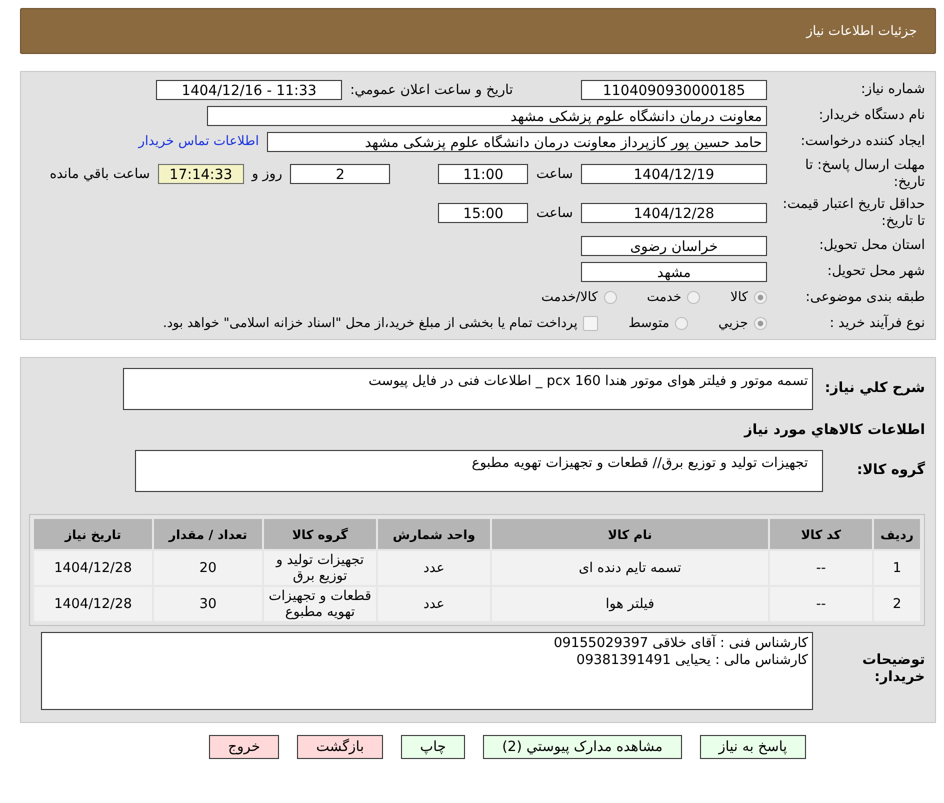  Describe the element at coordinates (93, 534) in the screenshot. I see `column-header: تاريخ نياز` at that location.